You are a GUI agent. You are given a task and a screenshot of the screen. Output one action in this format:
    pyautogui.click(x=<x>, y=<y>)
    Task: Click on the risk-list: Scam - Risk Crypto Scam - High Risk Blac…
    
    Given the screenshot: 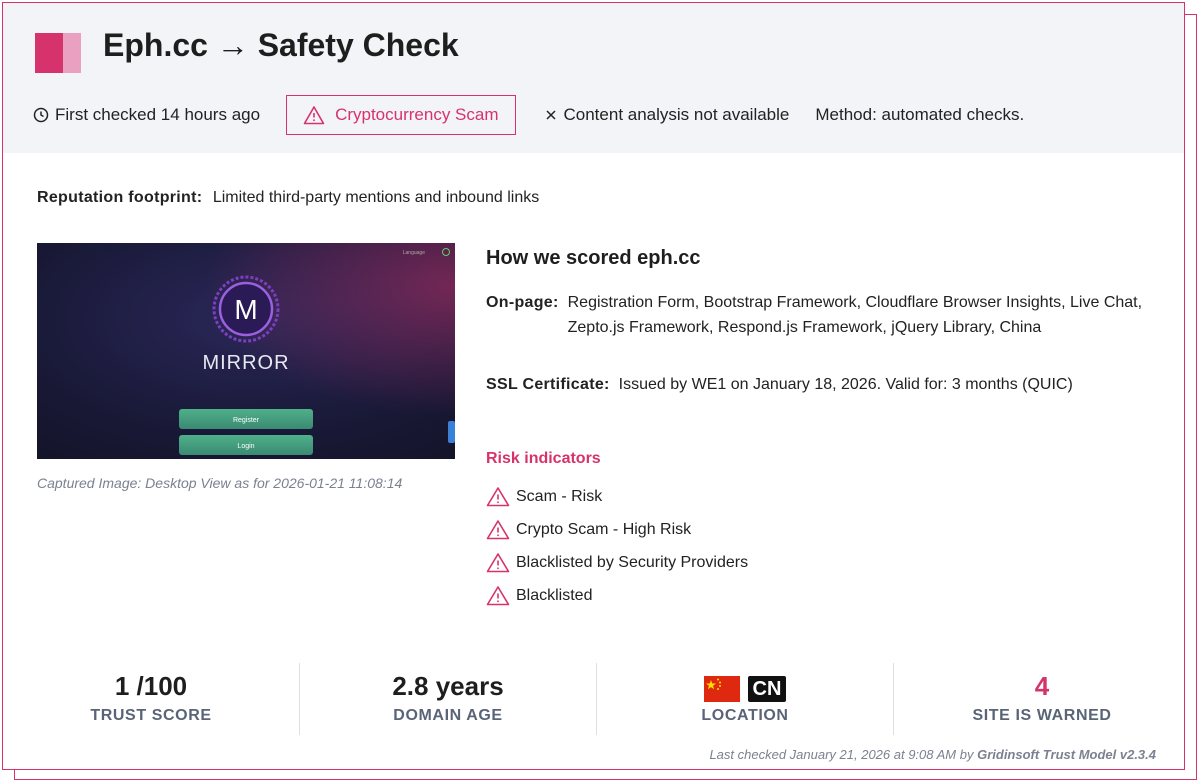 What is the action you would take?
    pyautogui.click(x=617, y=546)
    